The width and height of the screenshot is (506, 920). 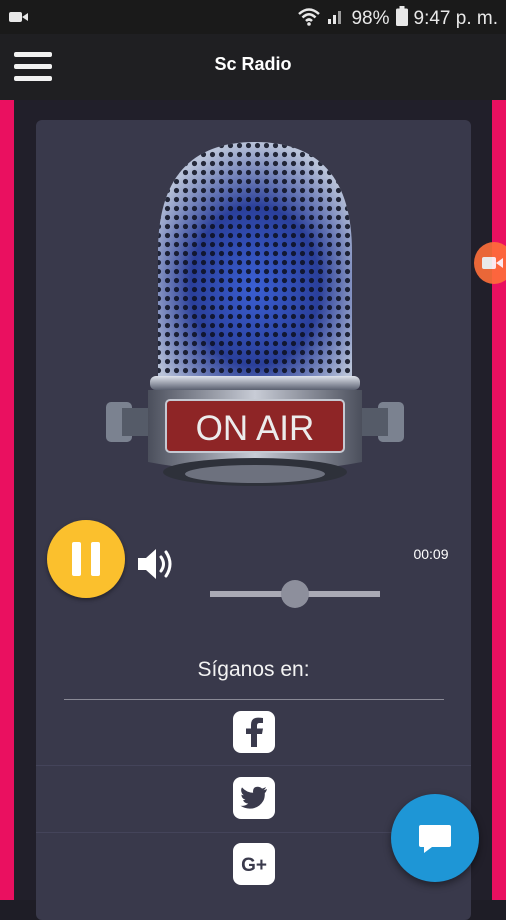 I want to click on facebook-button, so click(x=254, y=732).